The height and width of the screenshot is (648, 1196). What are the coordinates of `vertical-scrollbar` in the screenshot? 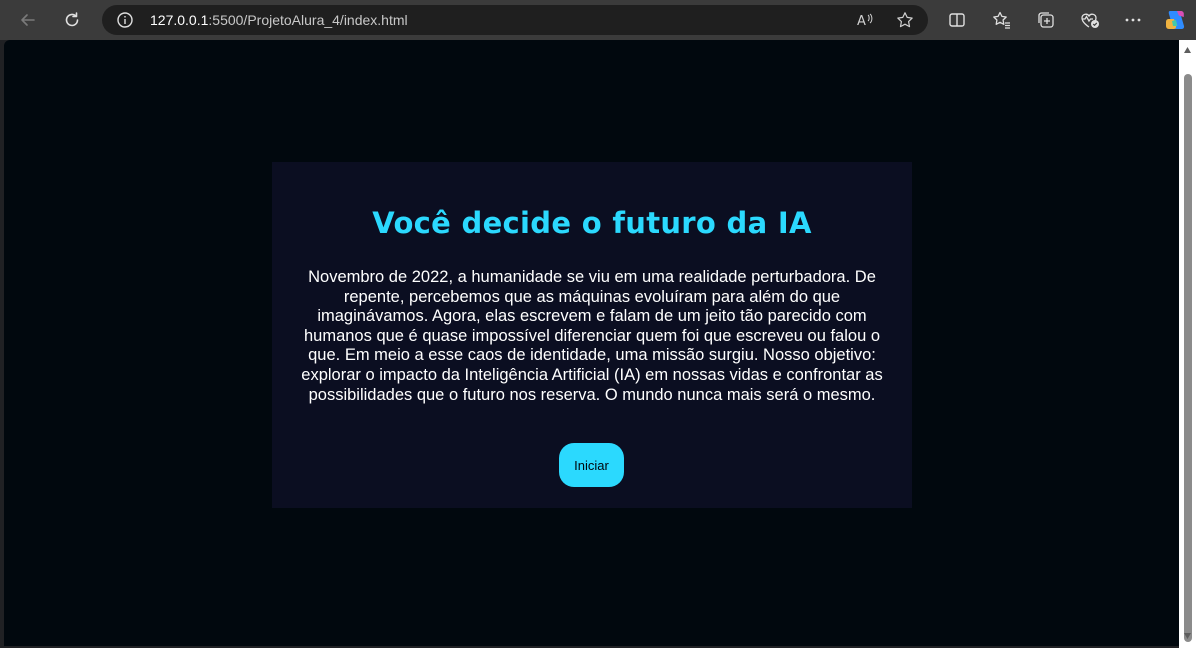 It's located at (1187, 344).